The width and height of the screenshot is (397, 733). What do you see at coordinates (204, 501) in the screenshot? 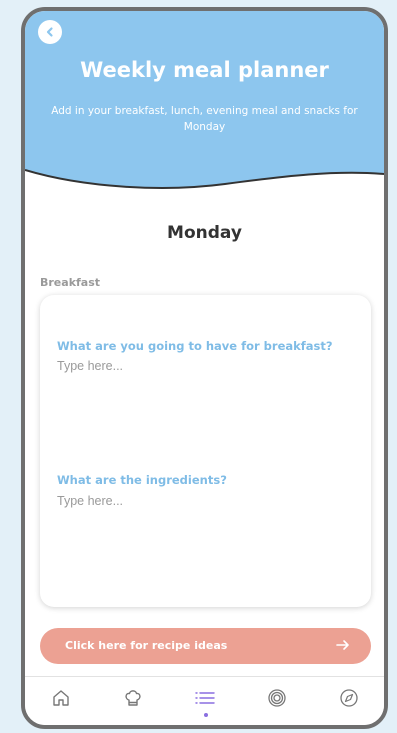
I see `ingredients-input` at bounding box center [204, 501].